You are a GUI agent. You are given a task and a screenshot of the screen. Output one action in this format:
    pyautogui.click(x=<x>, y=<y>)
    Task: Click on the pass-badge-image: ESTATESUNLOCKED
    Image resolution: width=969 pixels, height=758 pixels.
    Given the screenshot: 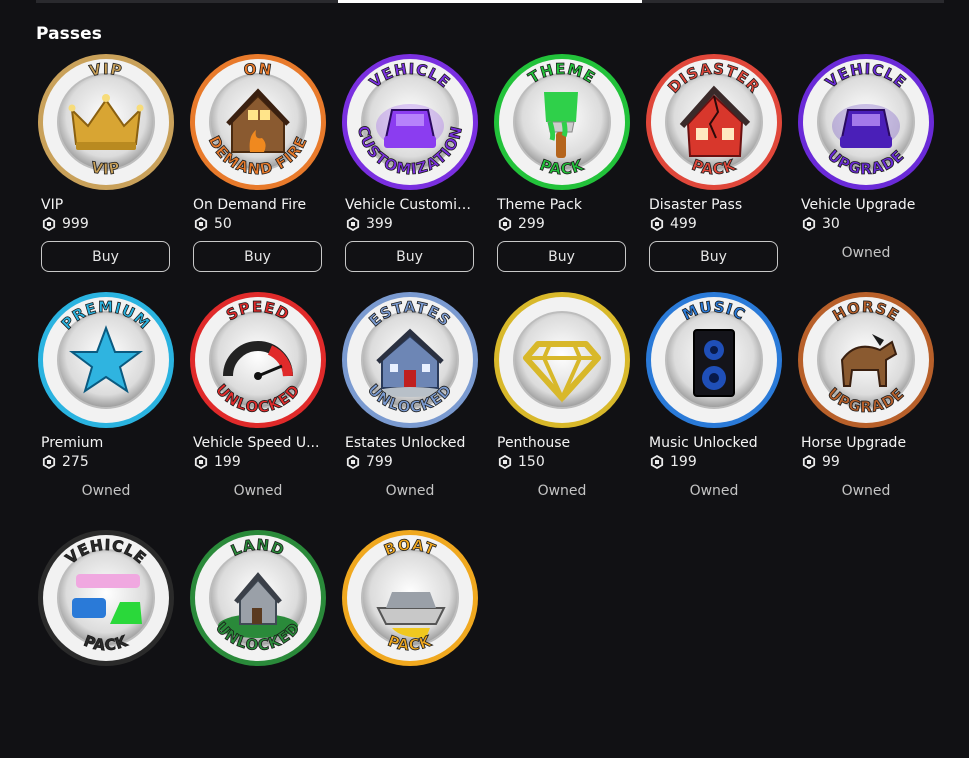 What is the action you would take?
    pyautogui.click(x=410, y=360)
    